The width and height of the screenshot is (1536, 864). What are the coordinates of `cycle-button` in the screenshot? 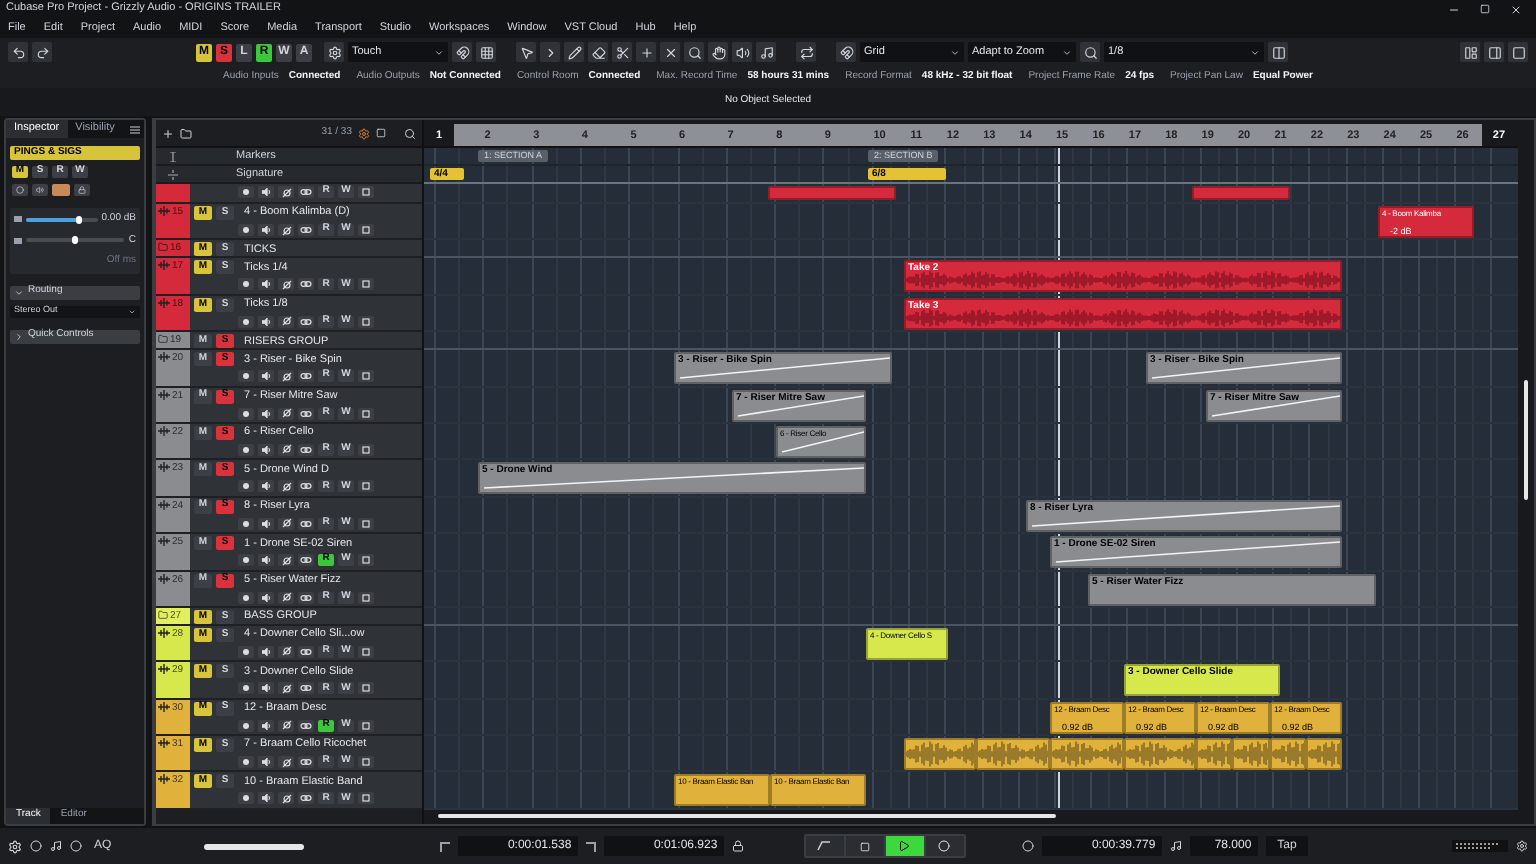 It's located at (824, 846).